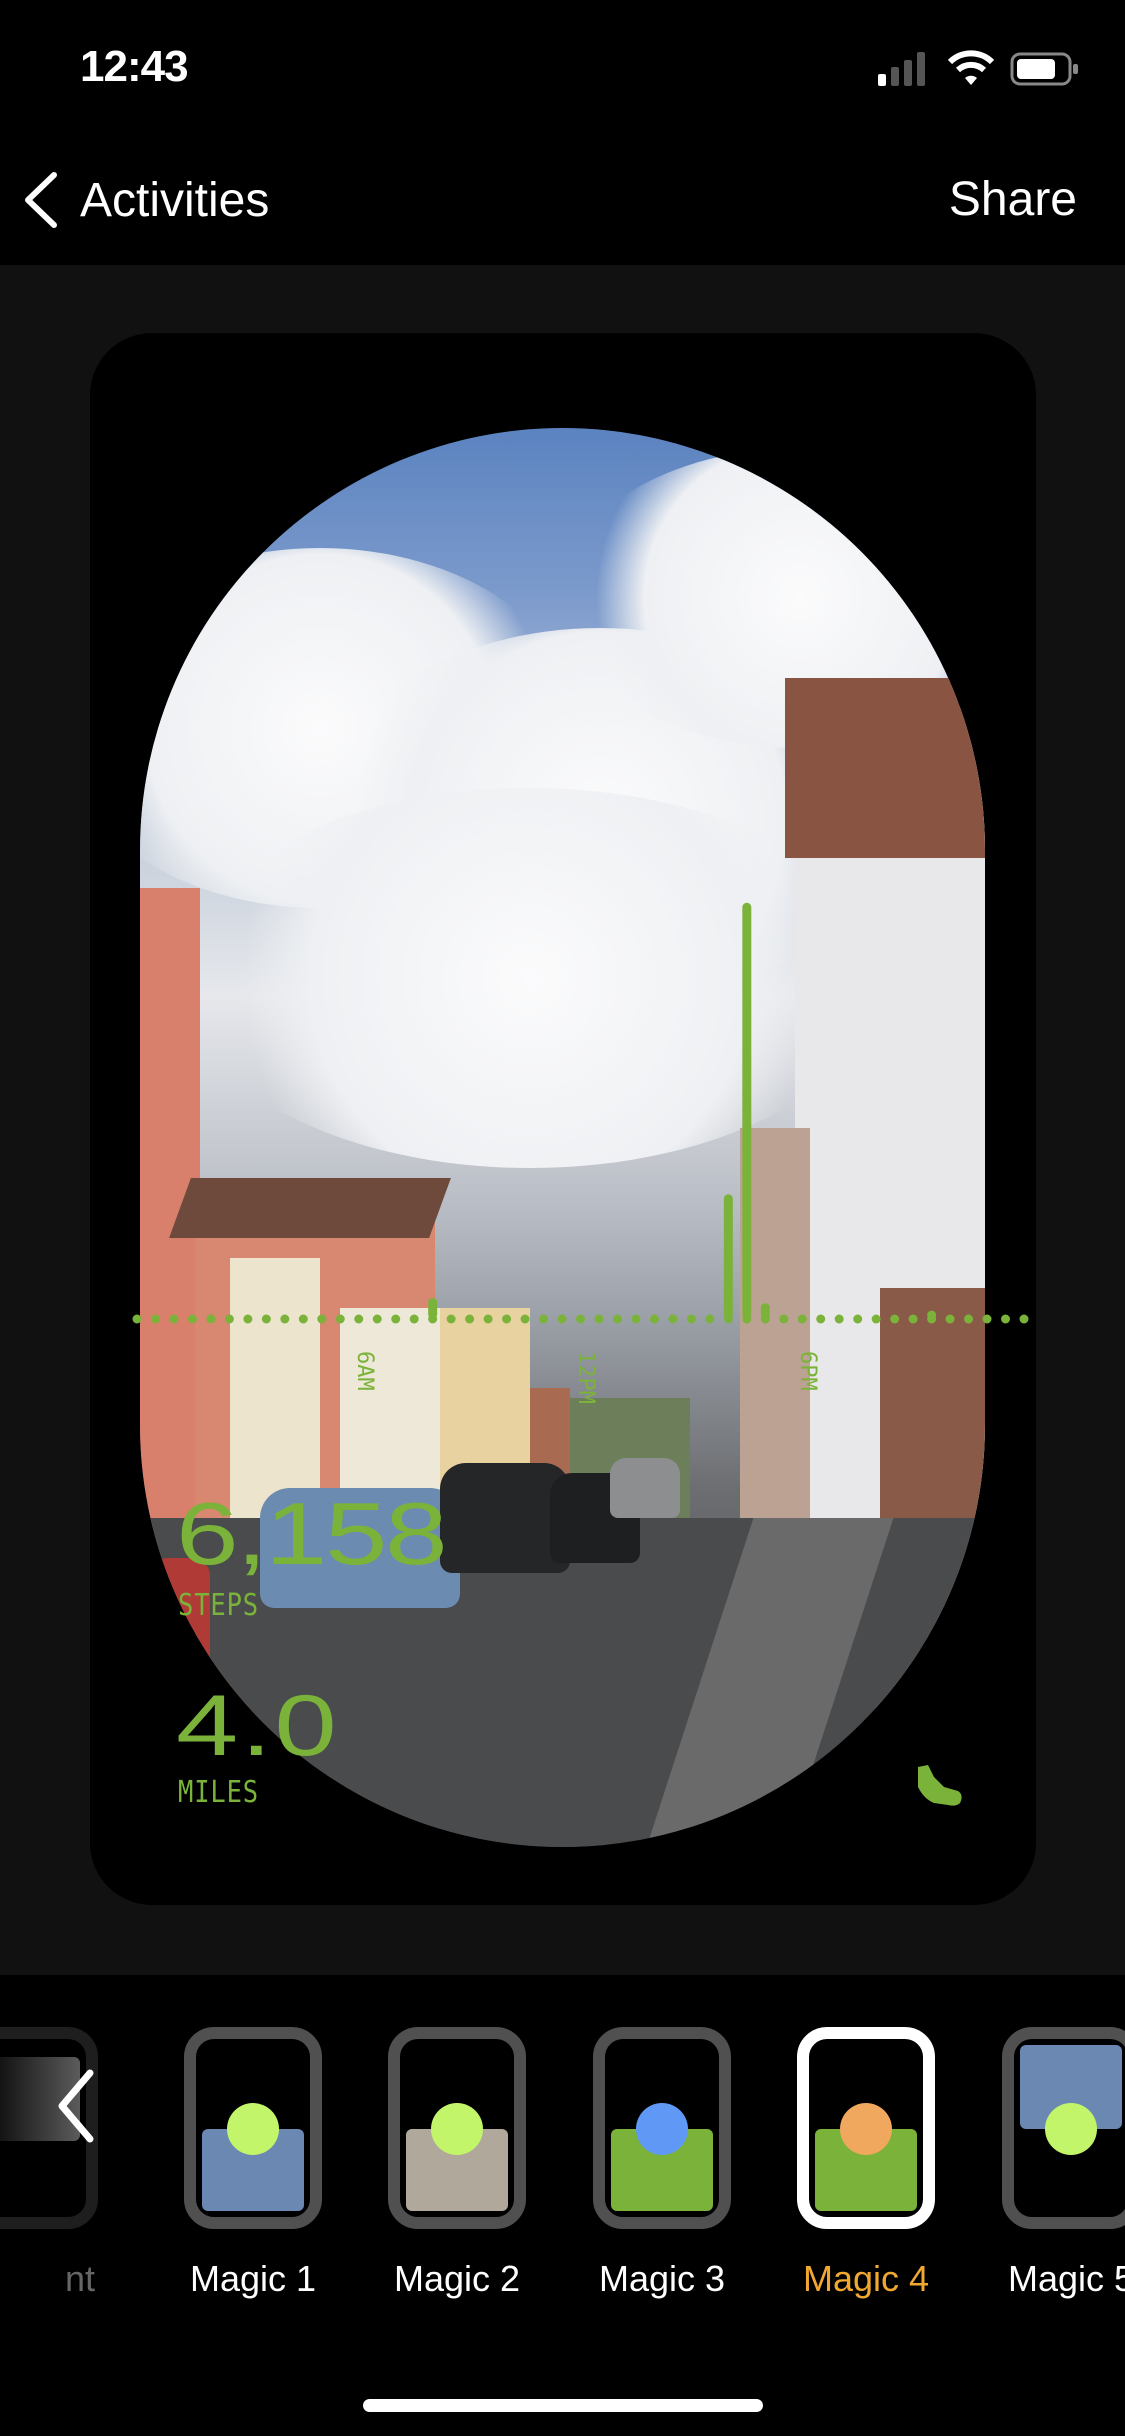 The height and width of the screenshot is (2436, 1125). Describe the element at coordinates (253, 2278) in the screenshot. I see `style-label: Magic 1` at that location.